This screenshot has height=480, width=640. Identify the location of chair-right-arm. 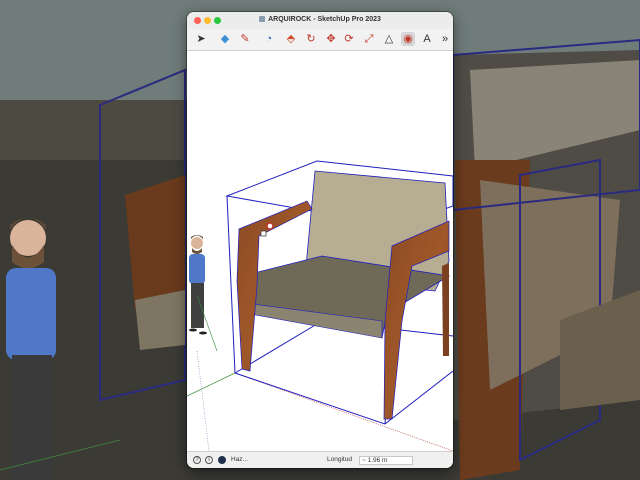
(416, 320).